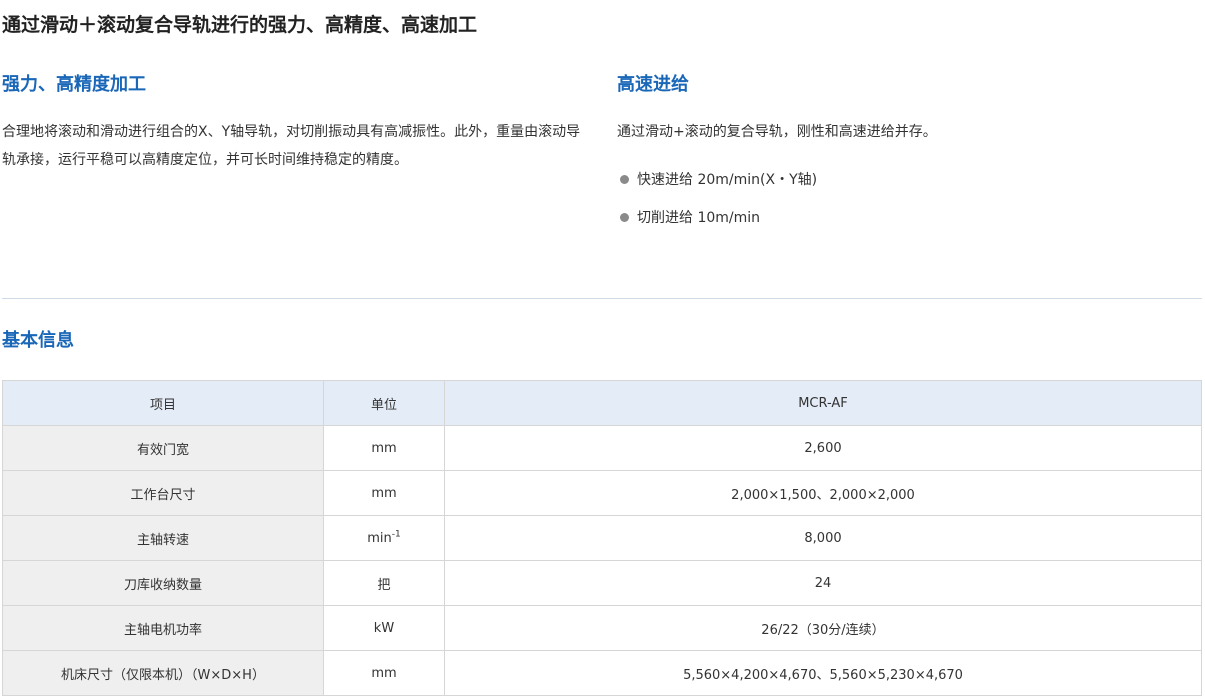 This screenshot has height=699, width=1205. I want to click on table-row: 工作台尺寸 mm 2,000×1,500、2,000×2,000, so click(602, 493).